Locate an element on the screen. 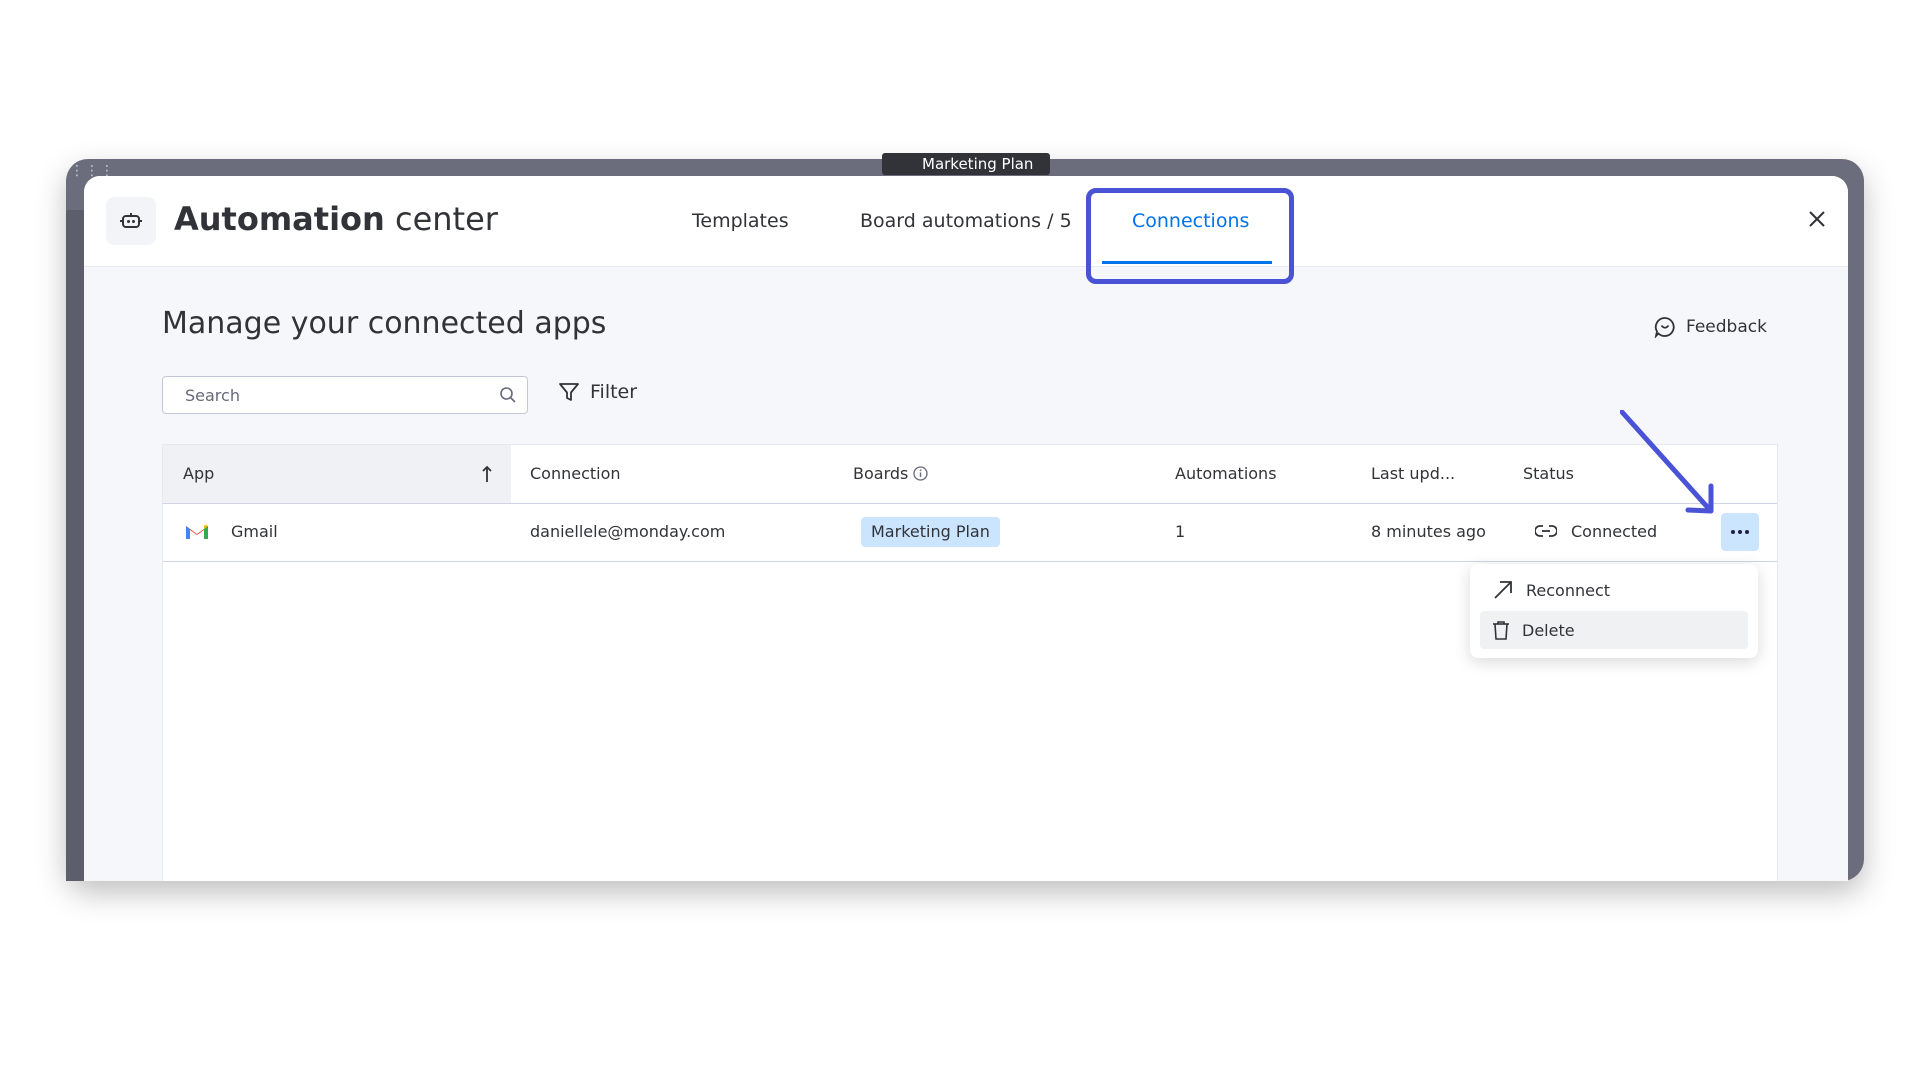 The height and width of the screenshot is (1080, 1920). tab-templates: Templates is located at coordinates (740, 221).